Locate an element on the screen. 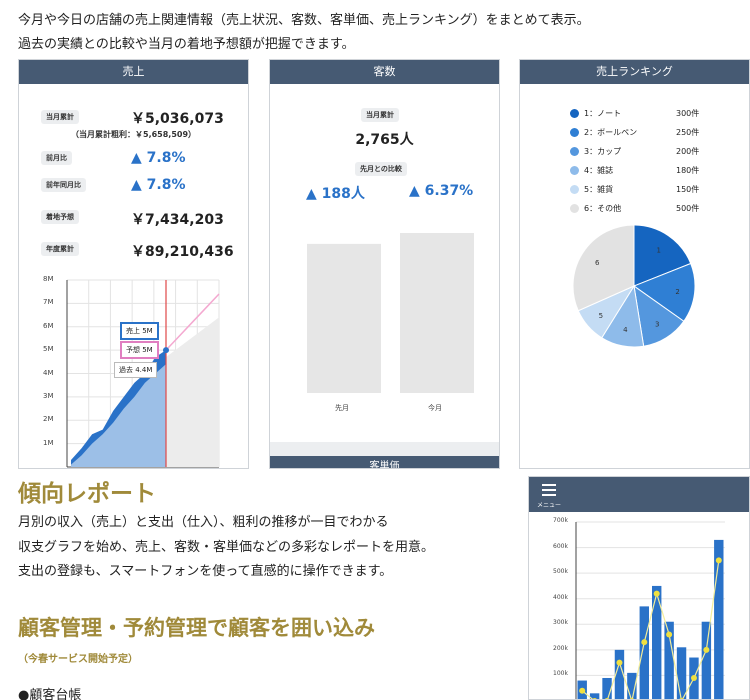 The width and height of the screenshot is (750, 700). trend-report-line-1: 月別の収入（売上）と支出（仕入）、粗利の推移が一目でわかる is located at coordinates (203, 522).